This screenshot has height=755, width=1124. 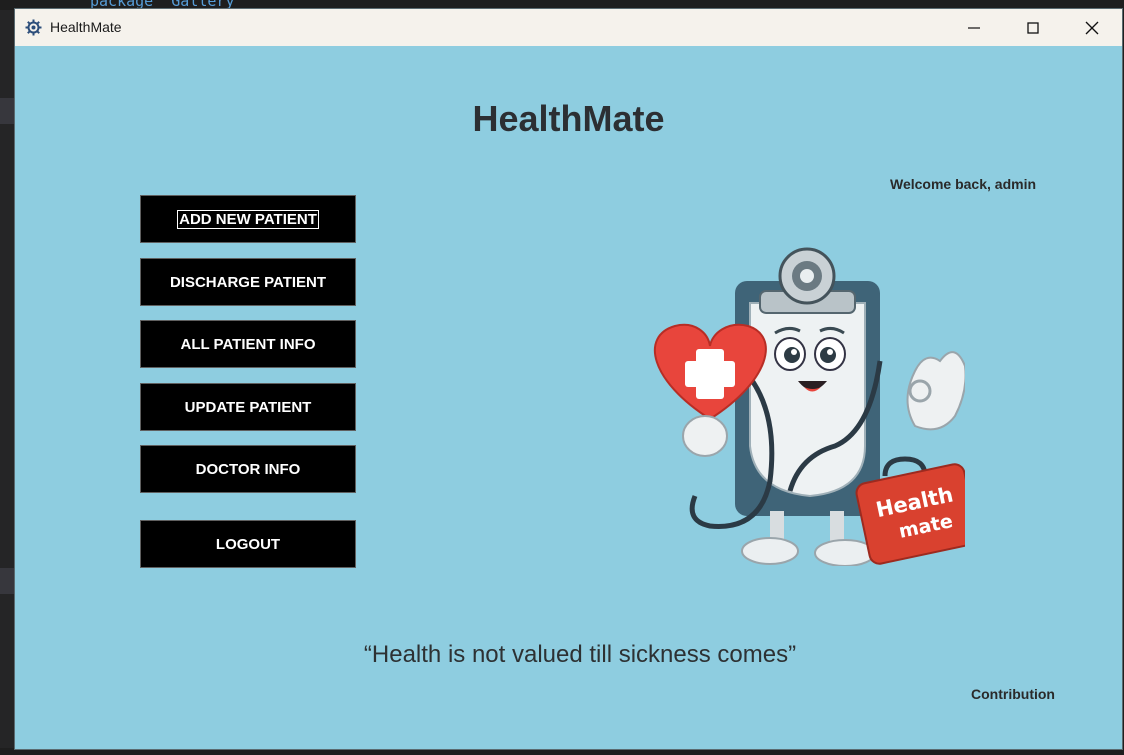 I want to click on maximize-button, so click(x=1033, y=27).